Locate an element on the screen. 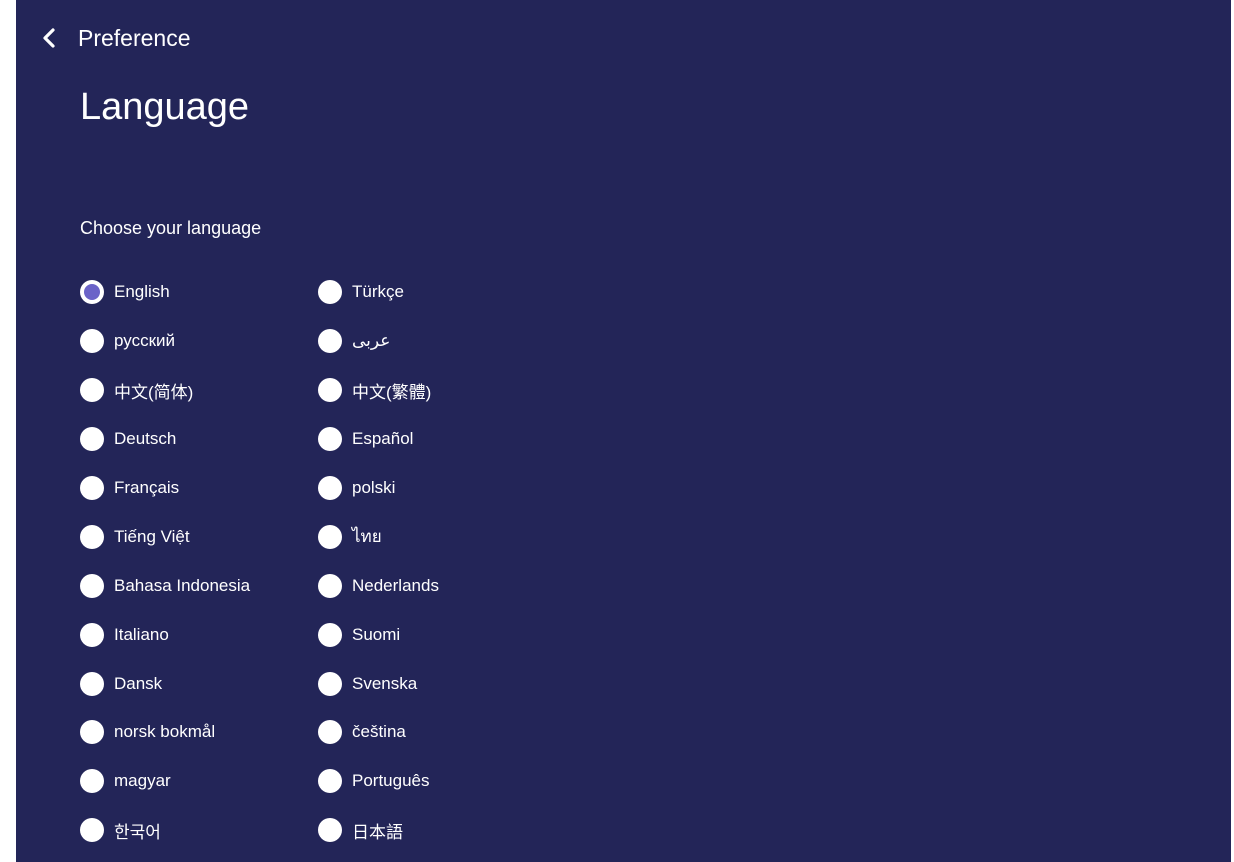 The height and width of the screenshot is (862, 1234). language-option: 한국어 is located at coordinates (199, 830).